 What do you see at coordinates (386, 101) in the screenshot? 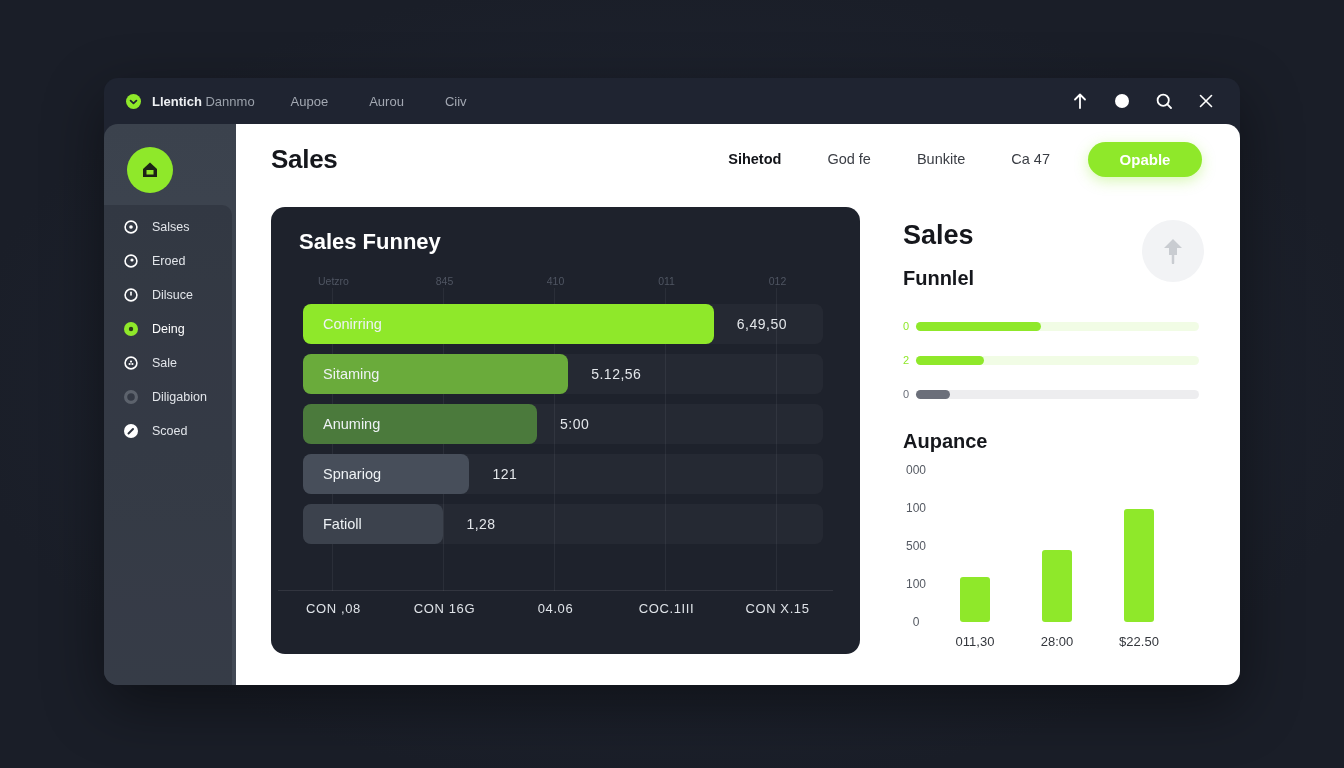
I see `menu-item: Aurou` at bounding box center [386, 101].